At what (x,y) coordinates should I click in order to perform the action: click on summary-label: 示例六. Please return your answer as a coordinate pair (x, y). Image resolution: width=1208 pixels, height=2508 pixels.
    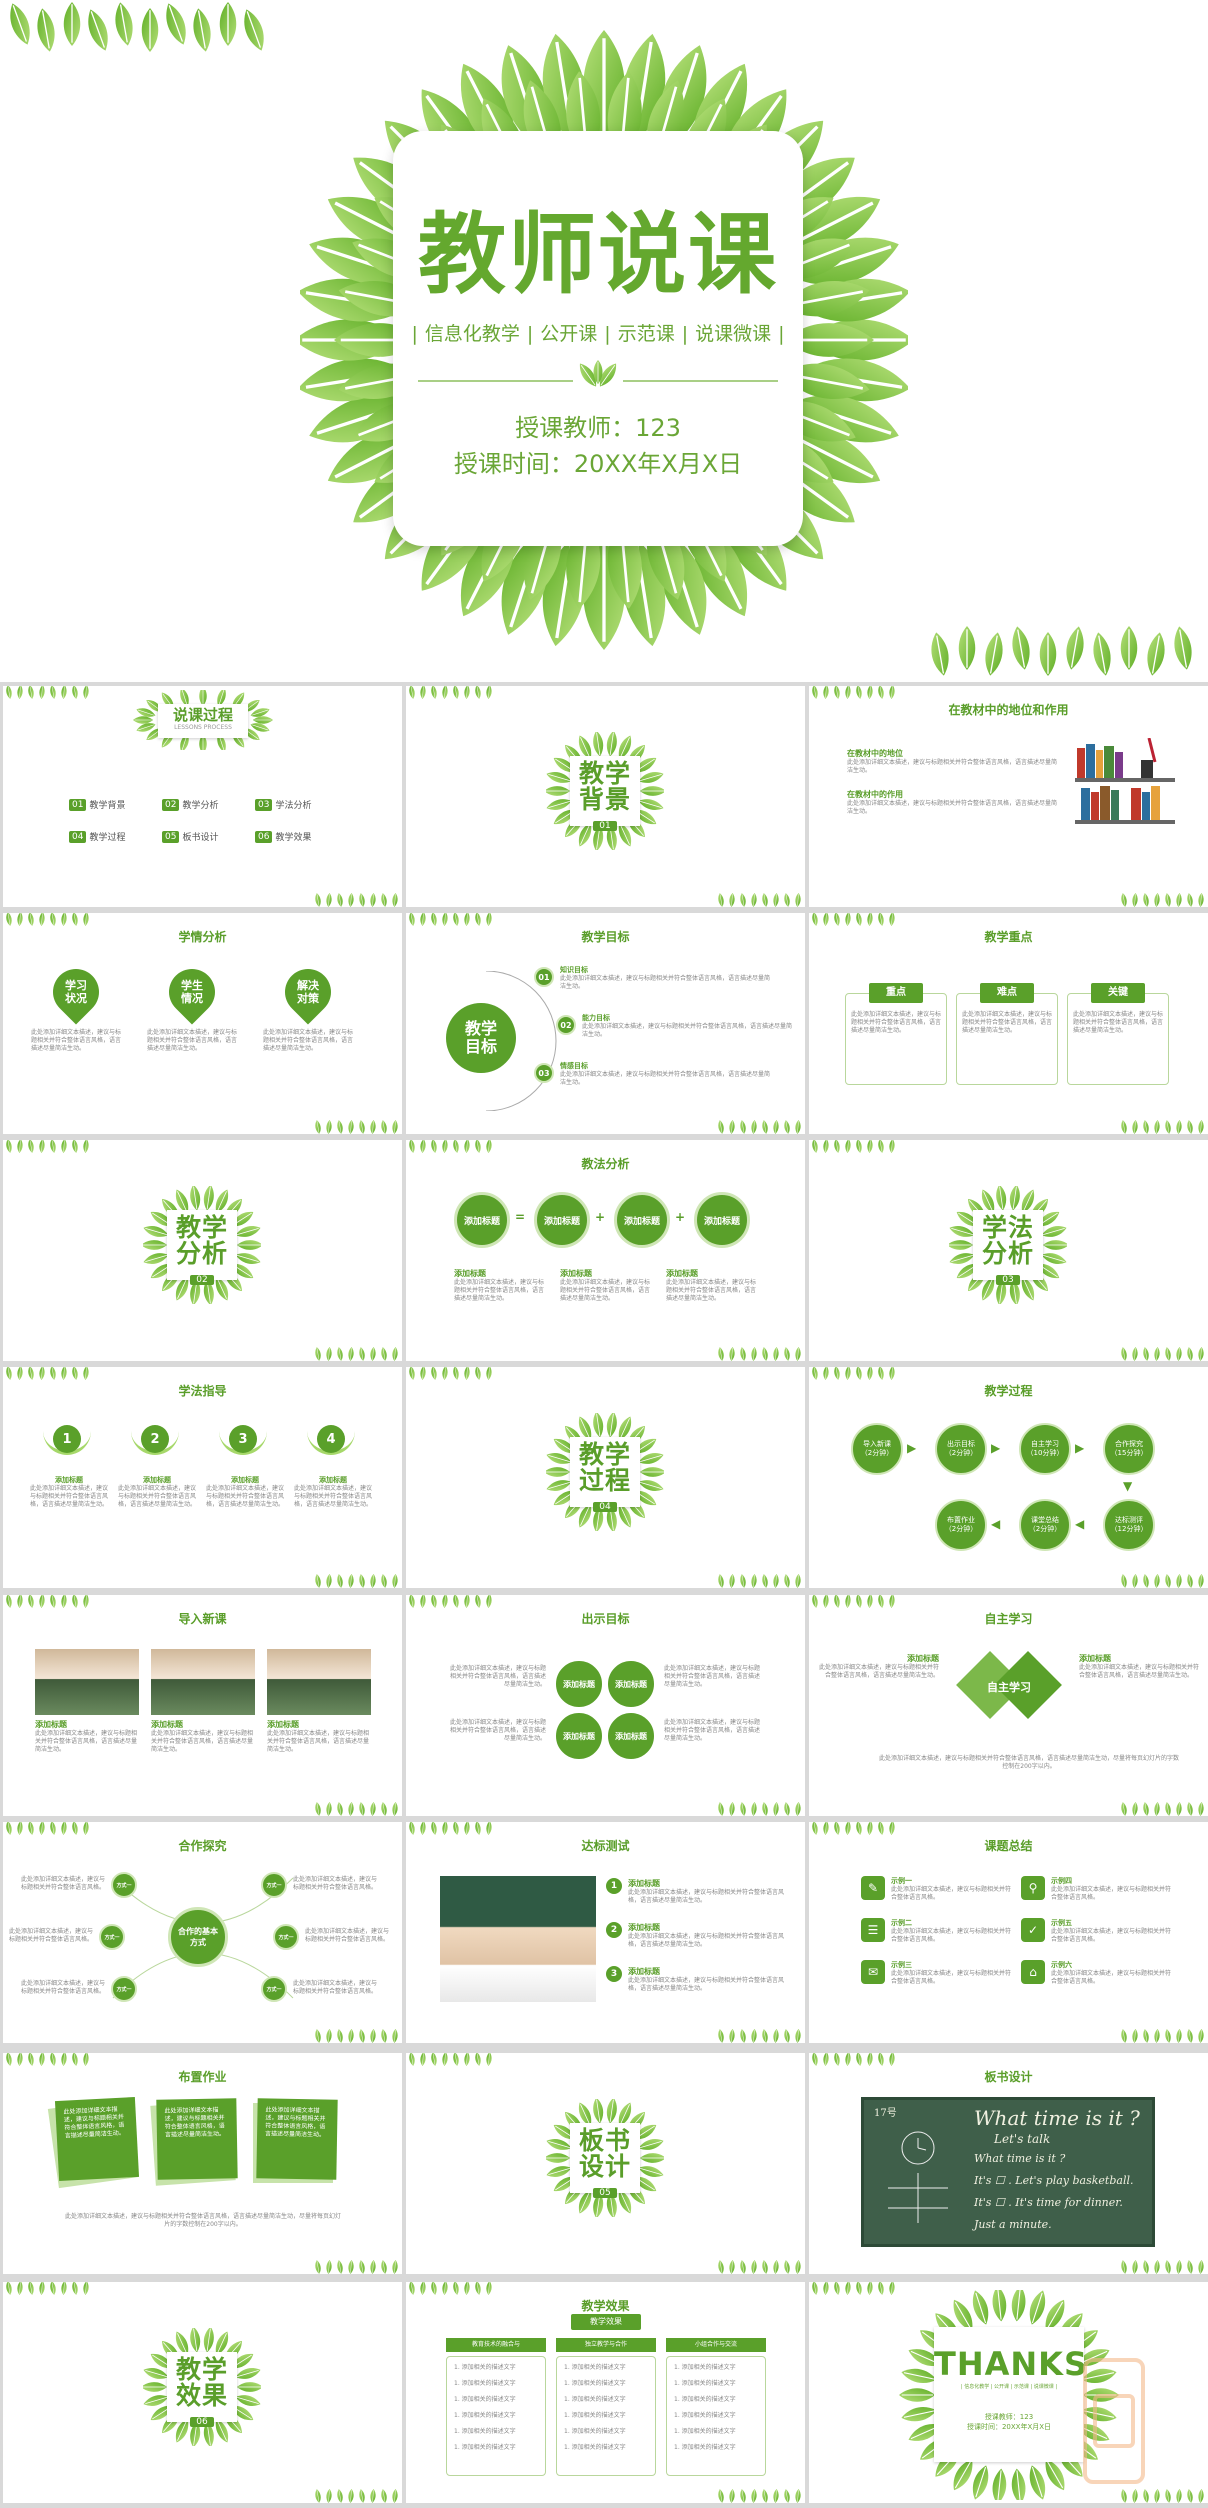
    Looking at the image, I should click on (1061, 1965).